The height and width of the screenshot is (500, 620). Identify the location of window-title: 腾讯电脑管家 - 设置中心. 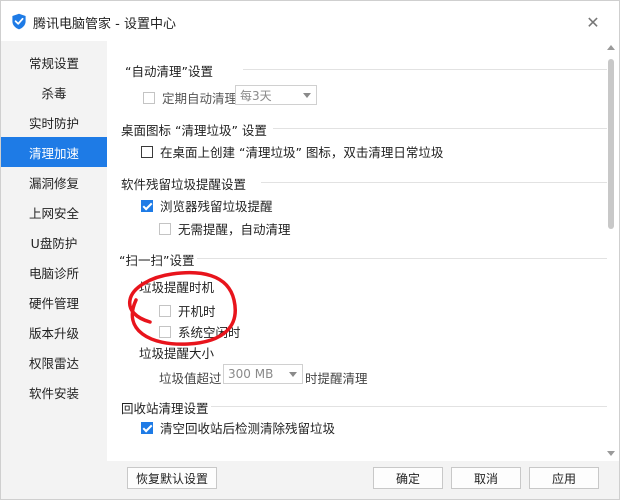
(104, 24).